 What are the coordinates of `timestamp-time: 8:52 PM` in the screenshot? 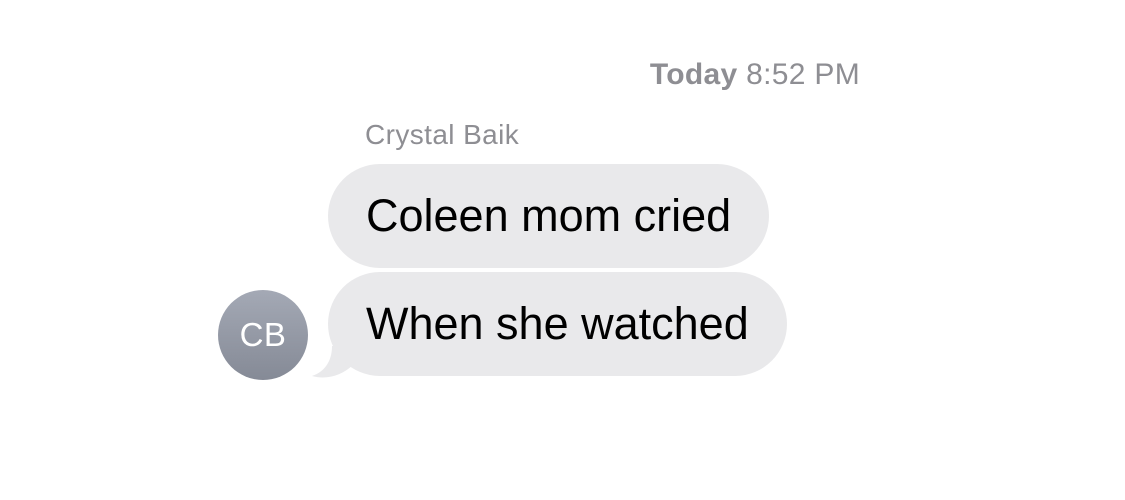 It's located at (803, 74).